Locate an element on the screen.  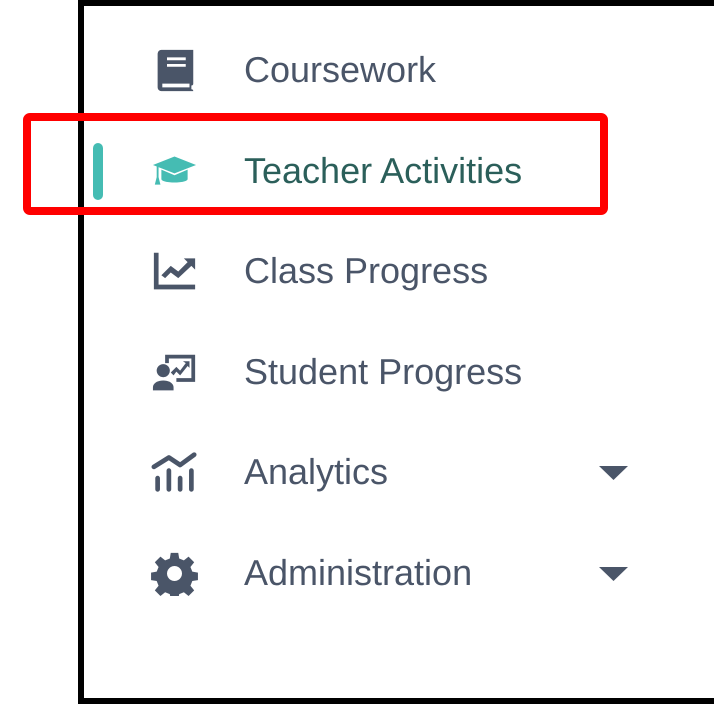
sidebar-item: Analytics is located at coordinates (316, 472).